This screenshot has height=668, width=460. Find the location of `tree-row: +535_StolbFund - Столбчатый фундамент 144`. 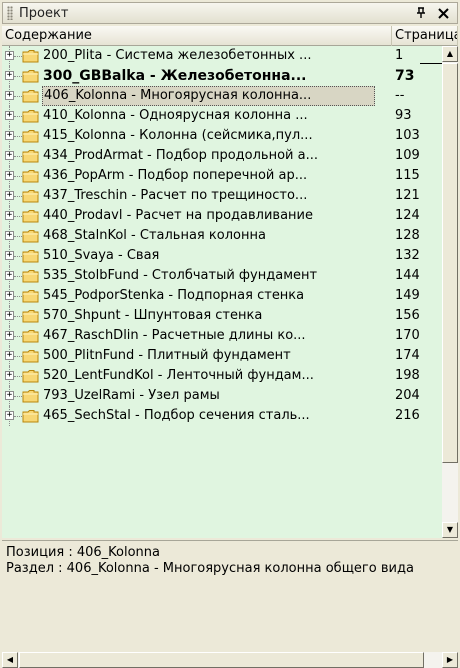

tree-row: +535_StolbFund - Столбчатый фундамент 144 is located at coordinates (222, 276).